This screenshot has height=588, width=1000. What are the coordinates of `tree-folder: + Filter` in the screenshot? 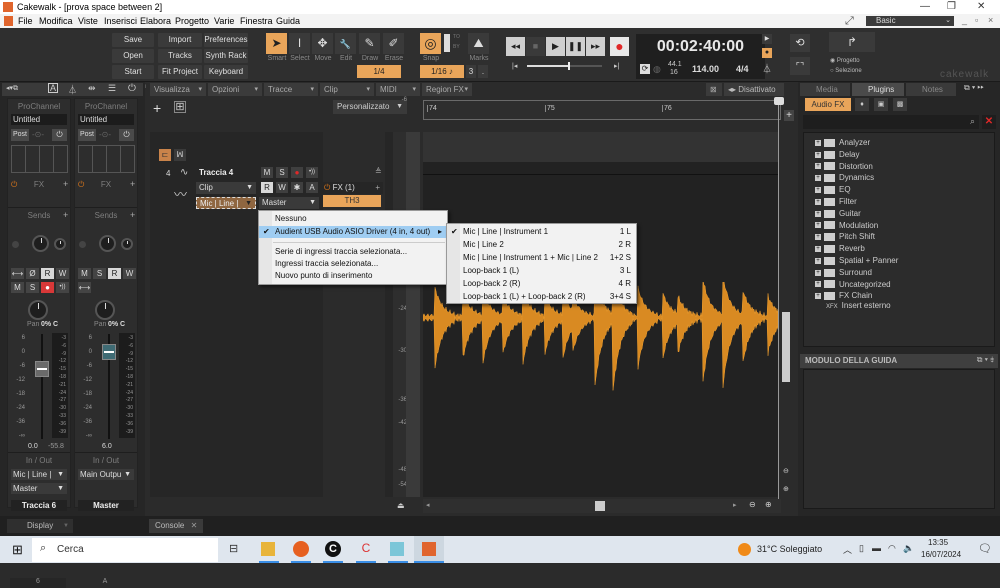 It's located at (836, 201).